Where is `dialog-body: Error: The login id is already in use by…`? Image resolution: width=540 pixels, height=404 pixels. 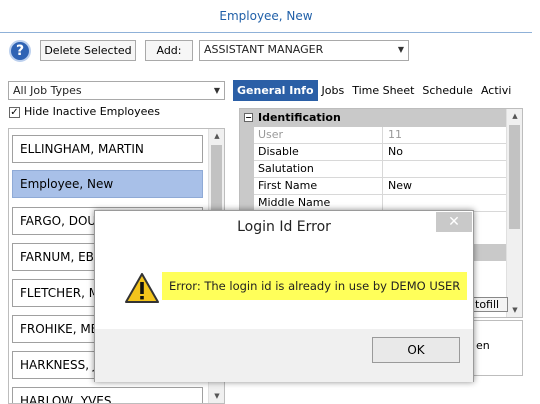
dialog-body: Error: The login id is already in use by… is located at coordinates (284, 286).